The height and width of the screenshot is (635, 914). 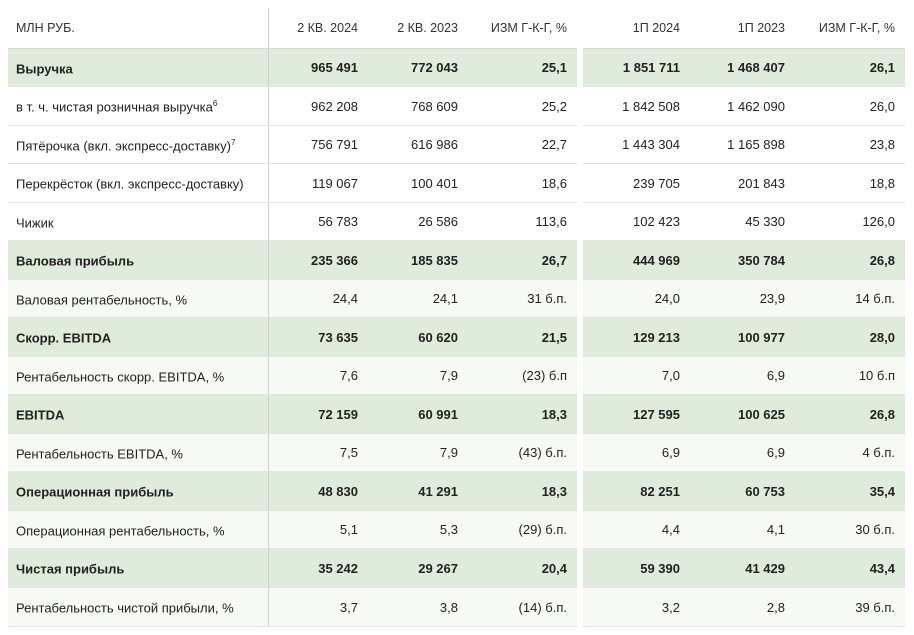 What do you see at coordinates (318, 221) in the screenshot?
I see `cell-q2-2024: 56 783` at bounding box center [318, 221].